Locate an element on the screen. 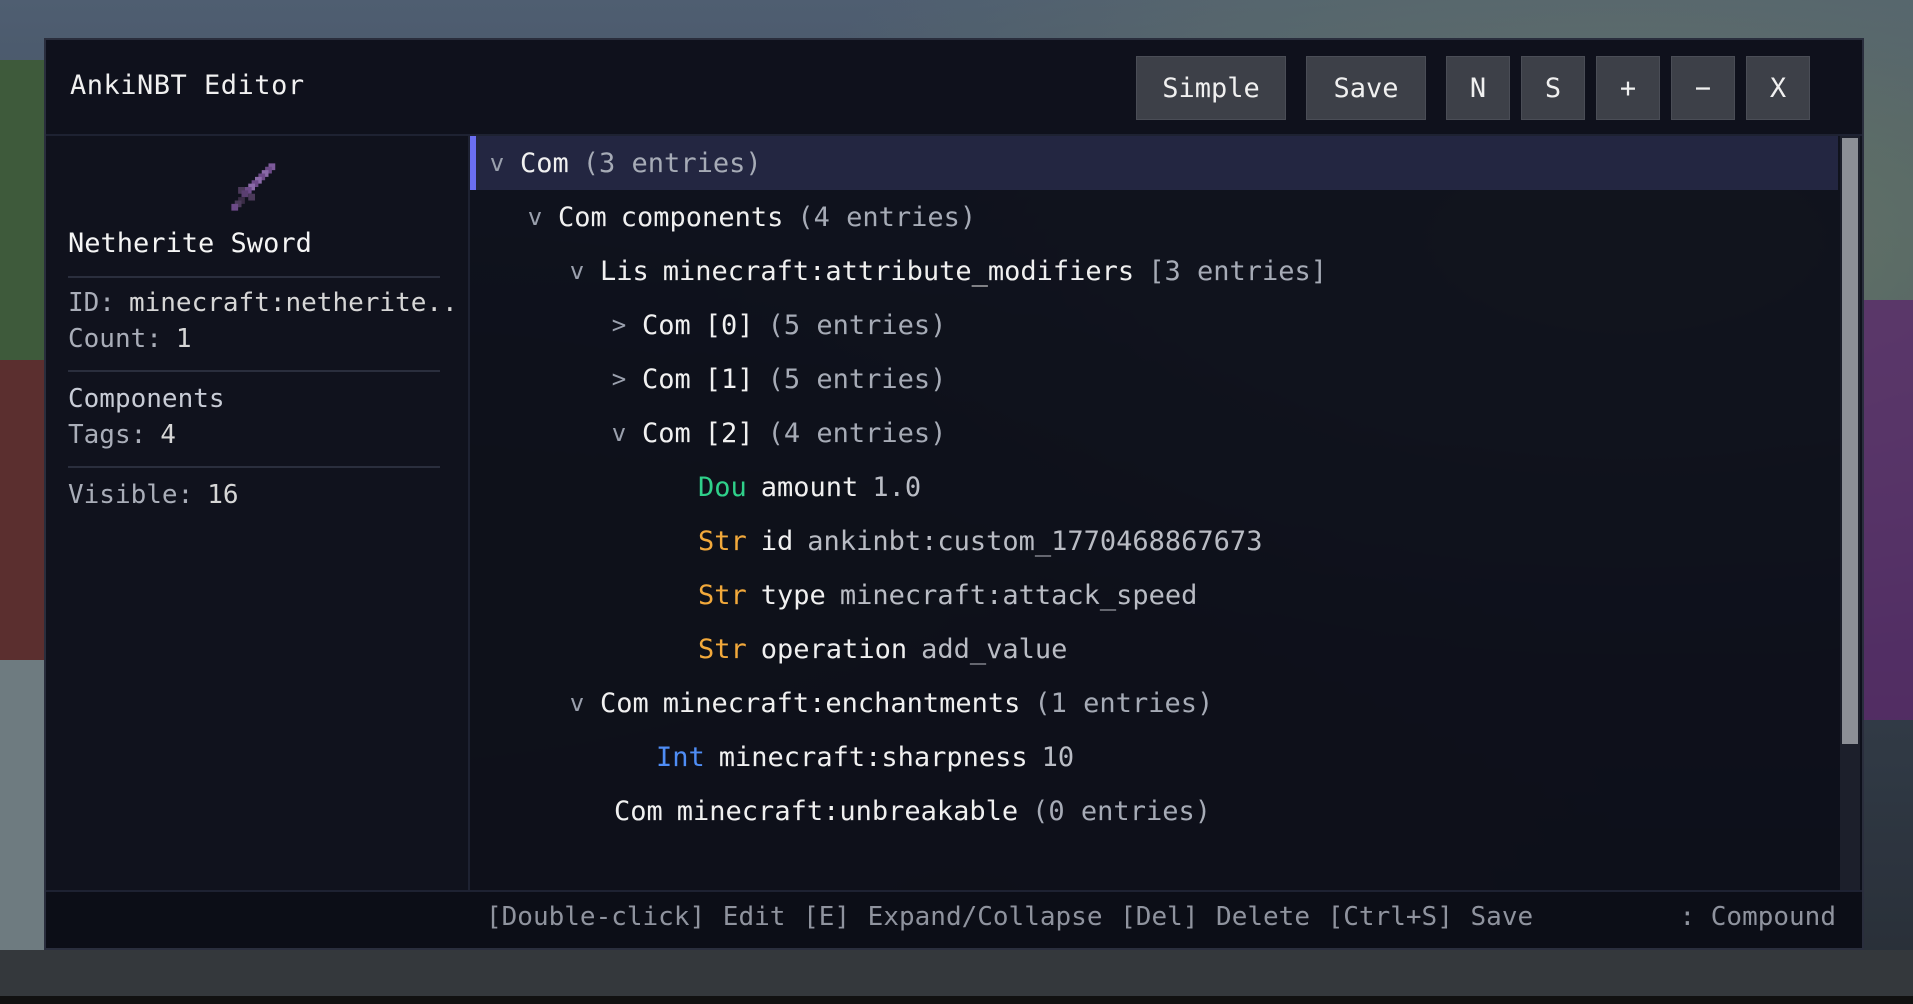  tag-key: minecraft:enchantments is located at coordinates (841, 703).